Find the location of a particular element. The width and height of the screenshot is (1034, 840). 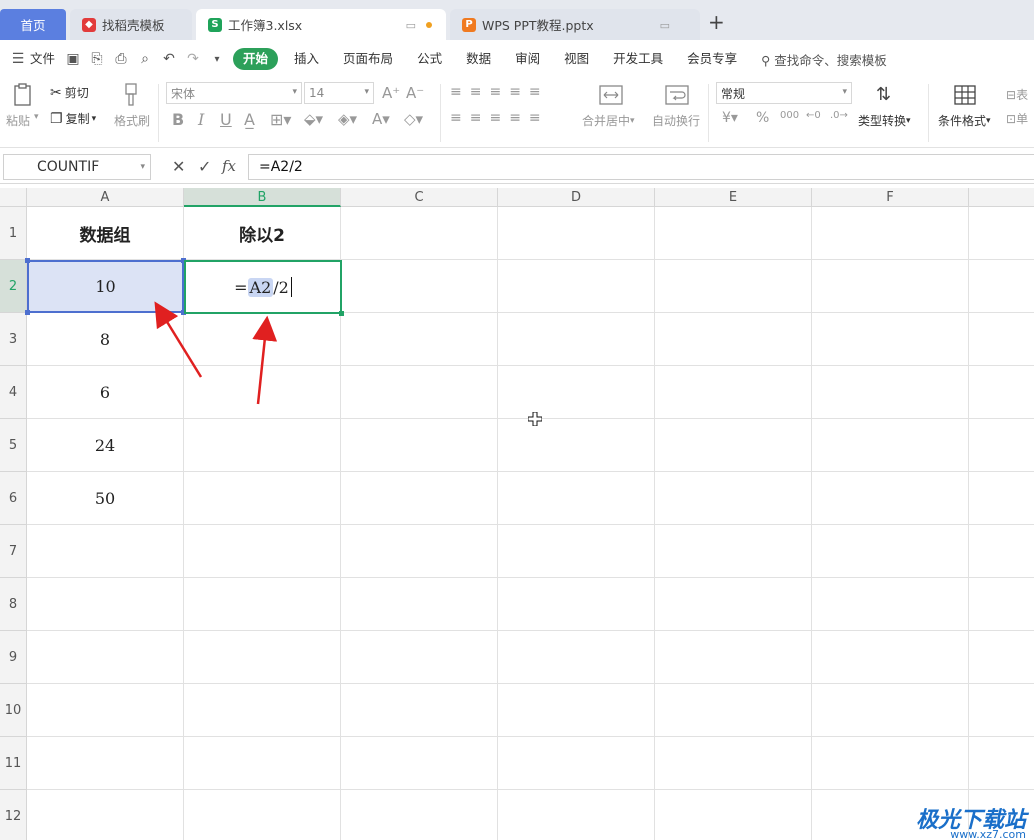

number-format-select: 常规 ▾ is located at coordinates (784, 93).